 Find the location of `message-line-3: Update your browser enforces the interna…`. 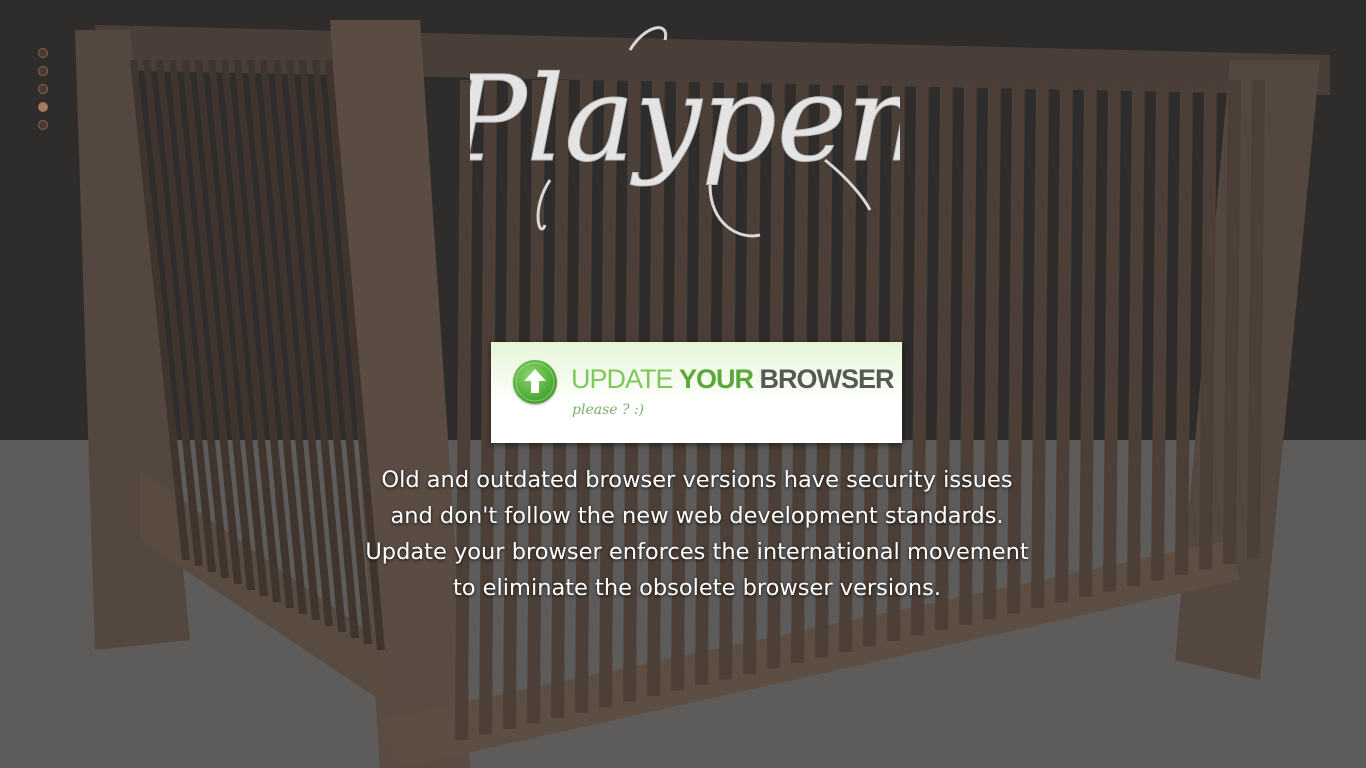

message-line-3: Update your browser enforces the interna… is located at coordinates (697, 552).